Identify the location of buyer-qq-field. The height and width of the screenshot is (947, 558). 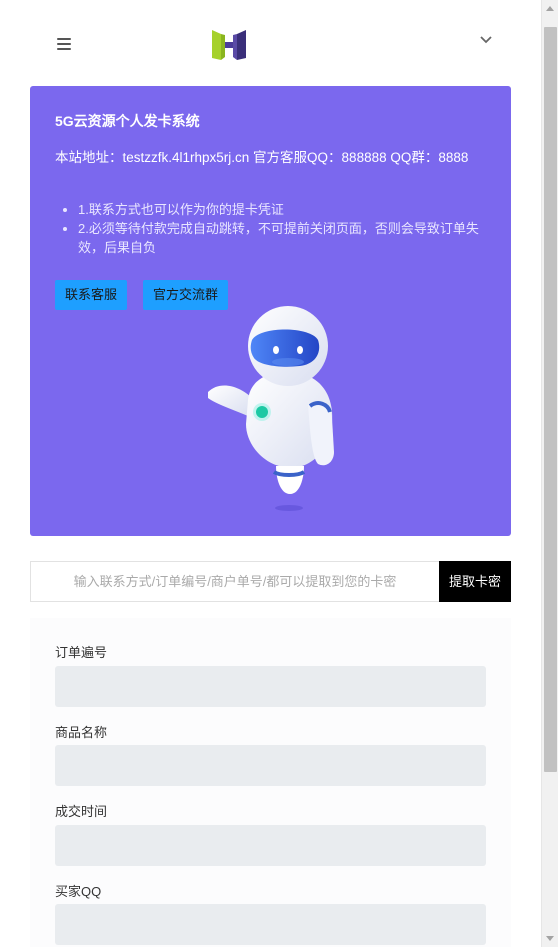
(270, 924).